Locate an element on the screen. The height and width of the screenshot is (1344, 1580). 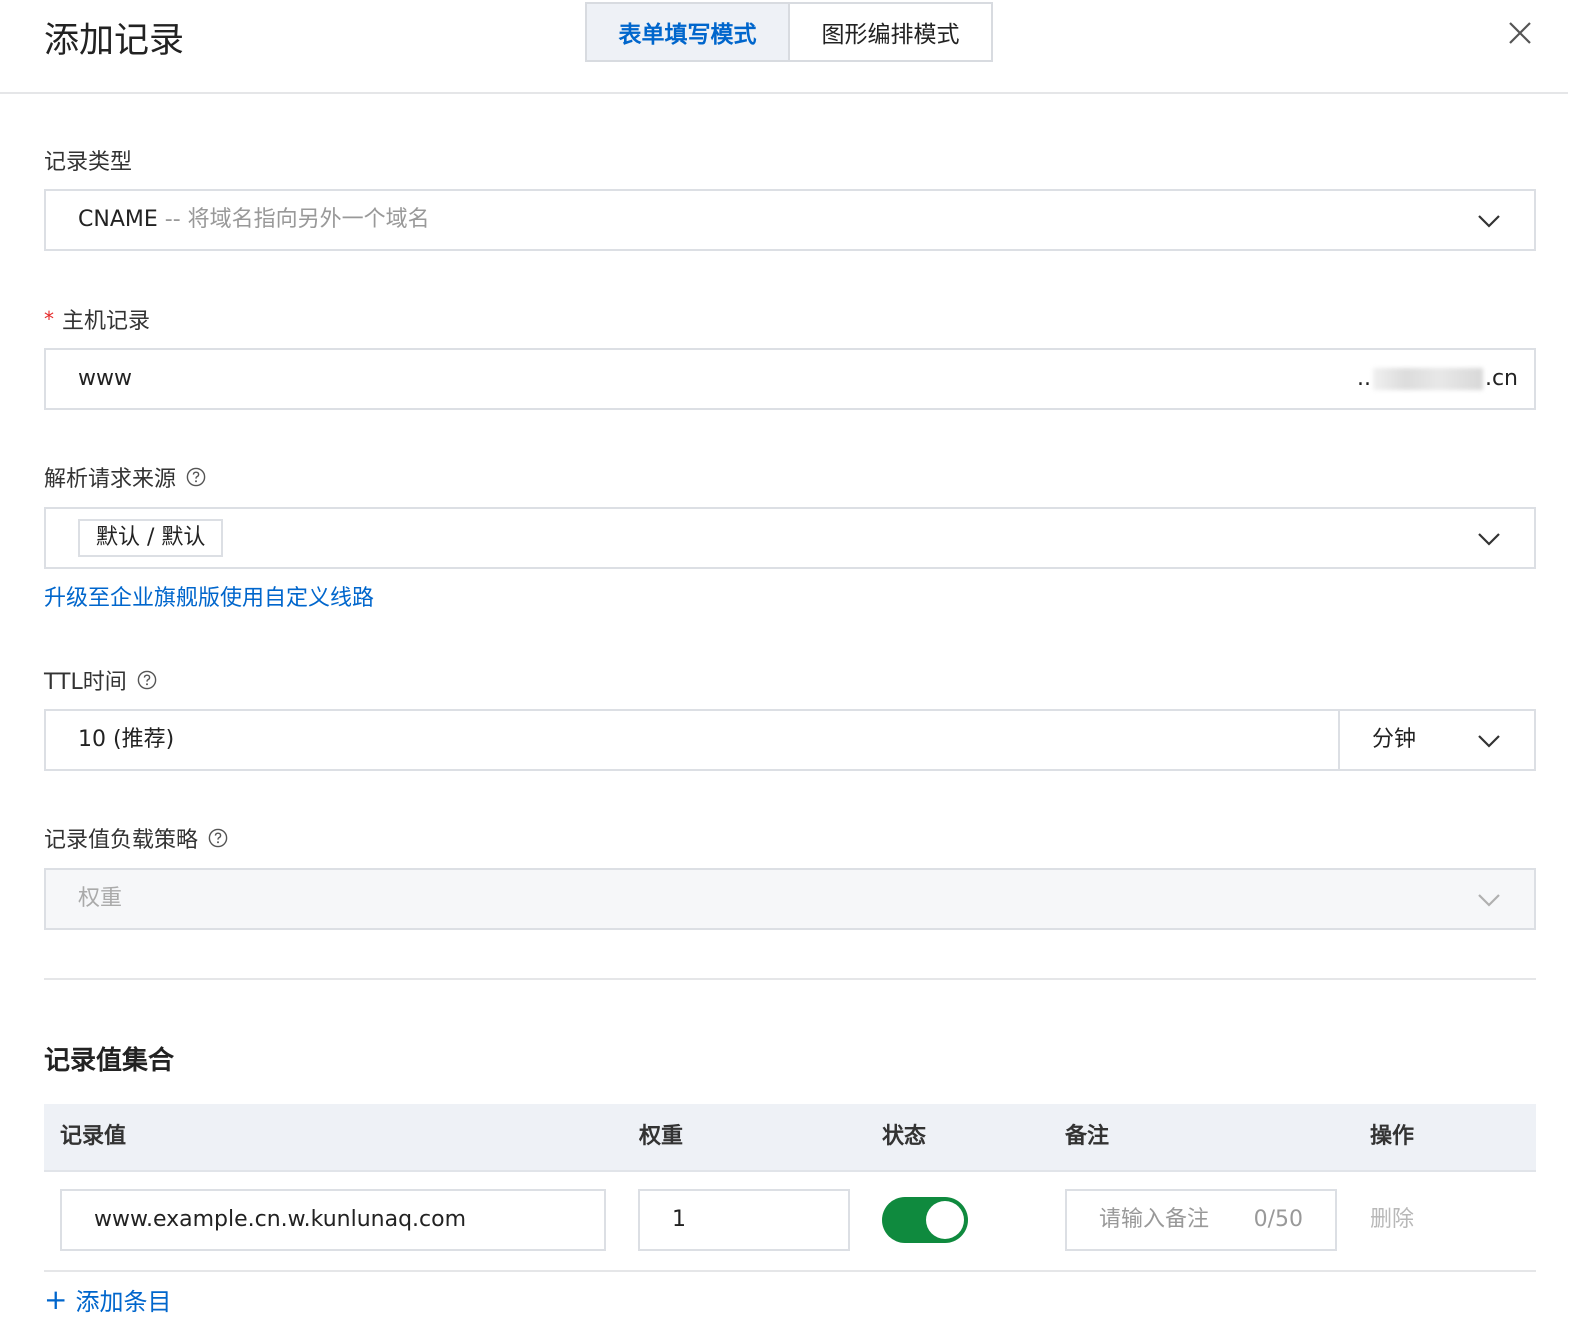
section-divider is located at coordinates (790, 979).